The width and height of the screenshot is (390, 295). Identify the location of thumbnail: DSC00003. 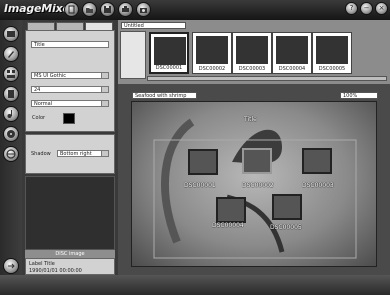
(252, 53).